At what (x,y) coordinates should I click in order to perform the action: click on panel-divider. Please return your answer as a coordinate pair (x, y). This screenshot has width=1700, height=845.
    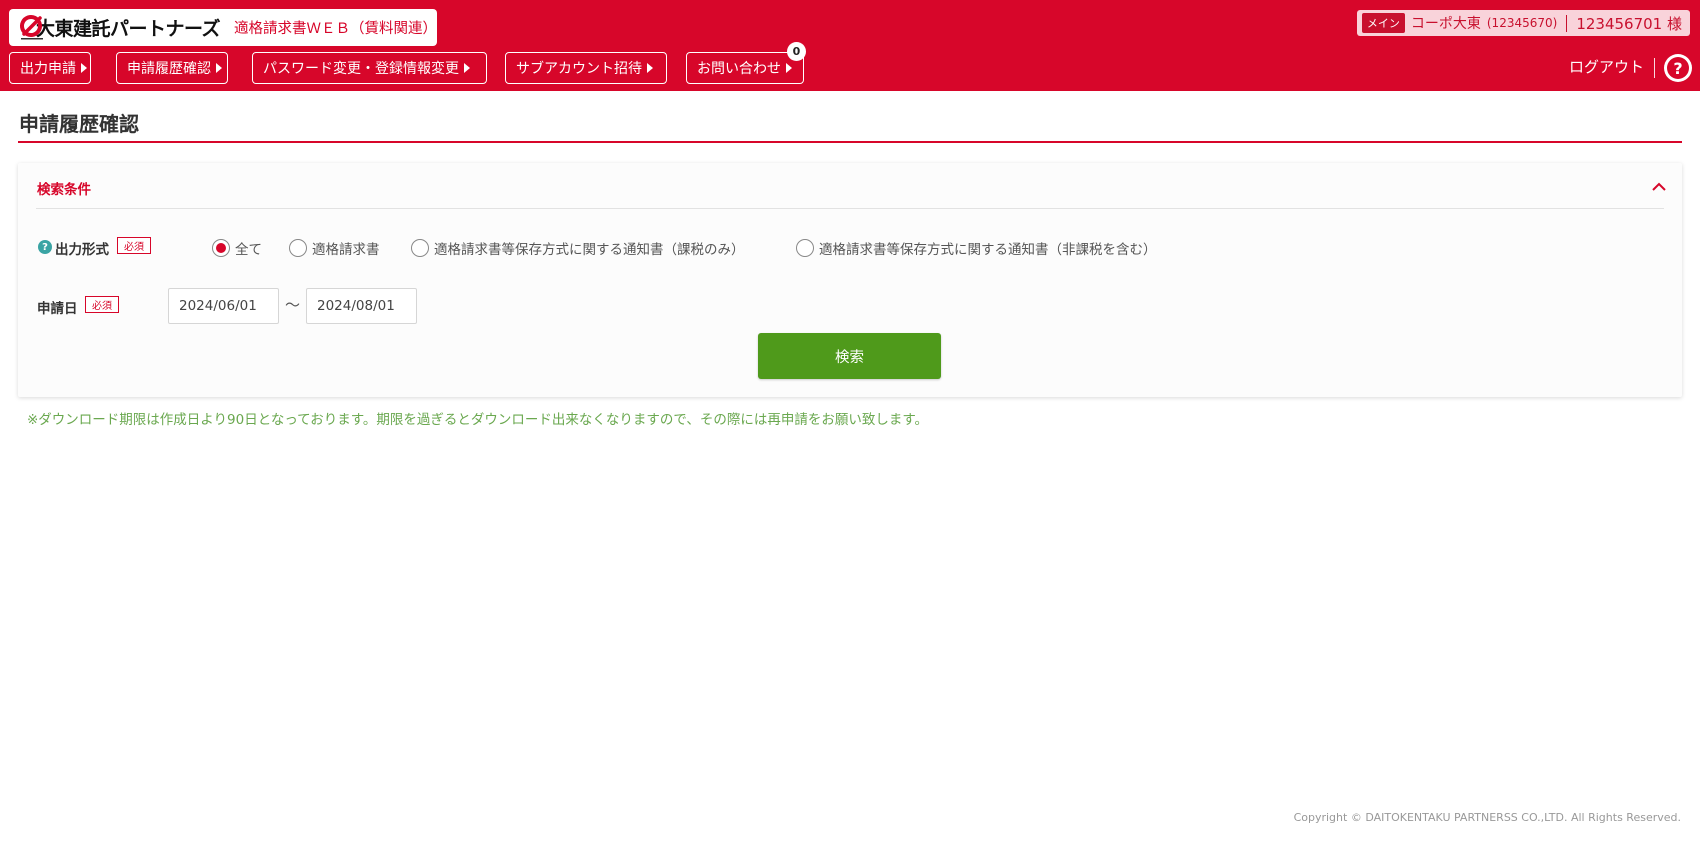
    Looking at the image, I should click on (850, 208).